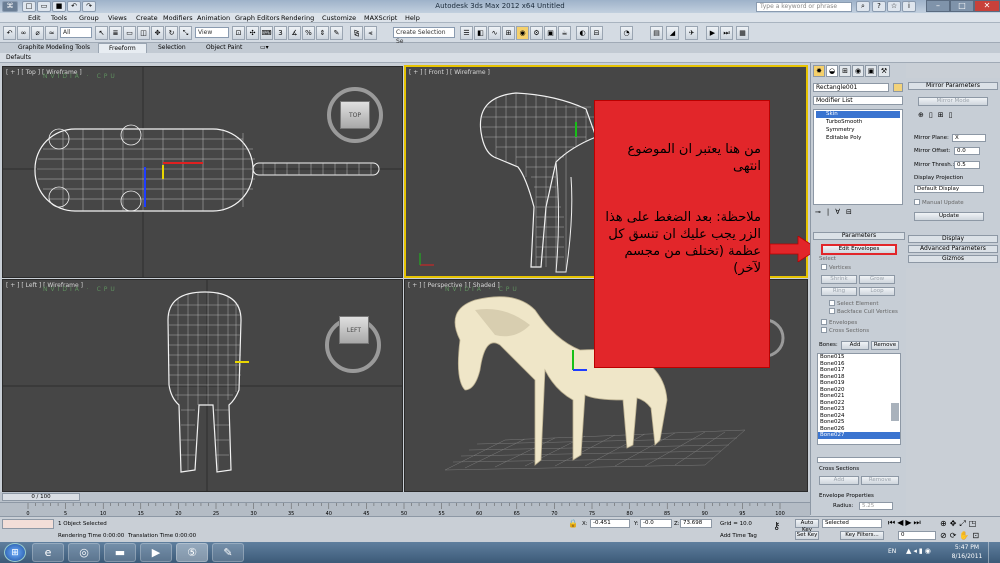 The height and width of the screenshot is (563, 1000). Describe the element at coordinates (877, 291) in the screenshot. I see `loop-button: Loop` at that location.